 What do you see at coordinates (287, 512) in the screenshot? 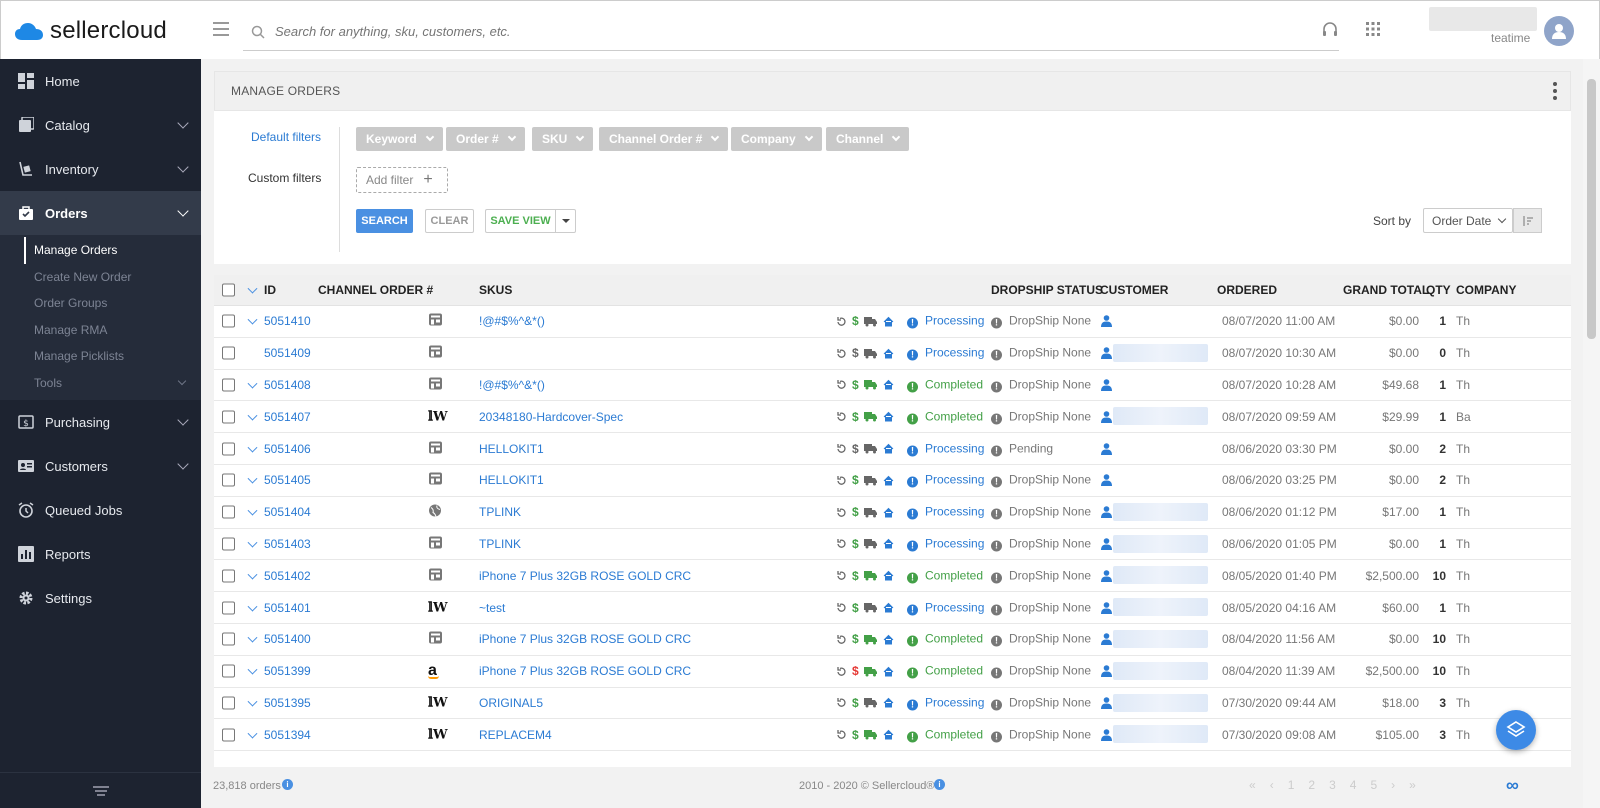
I see `order-id-link: 5051404` at bounding box center [287, 512].